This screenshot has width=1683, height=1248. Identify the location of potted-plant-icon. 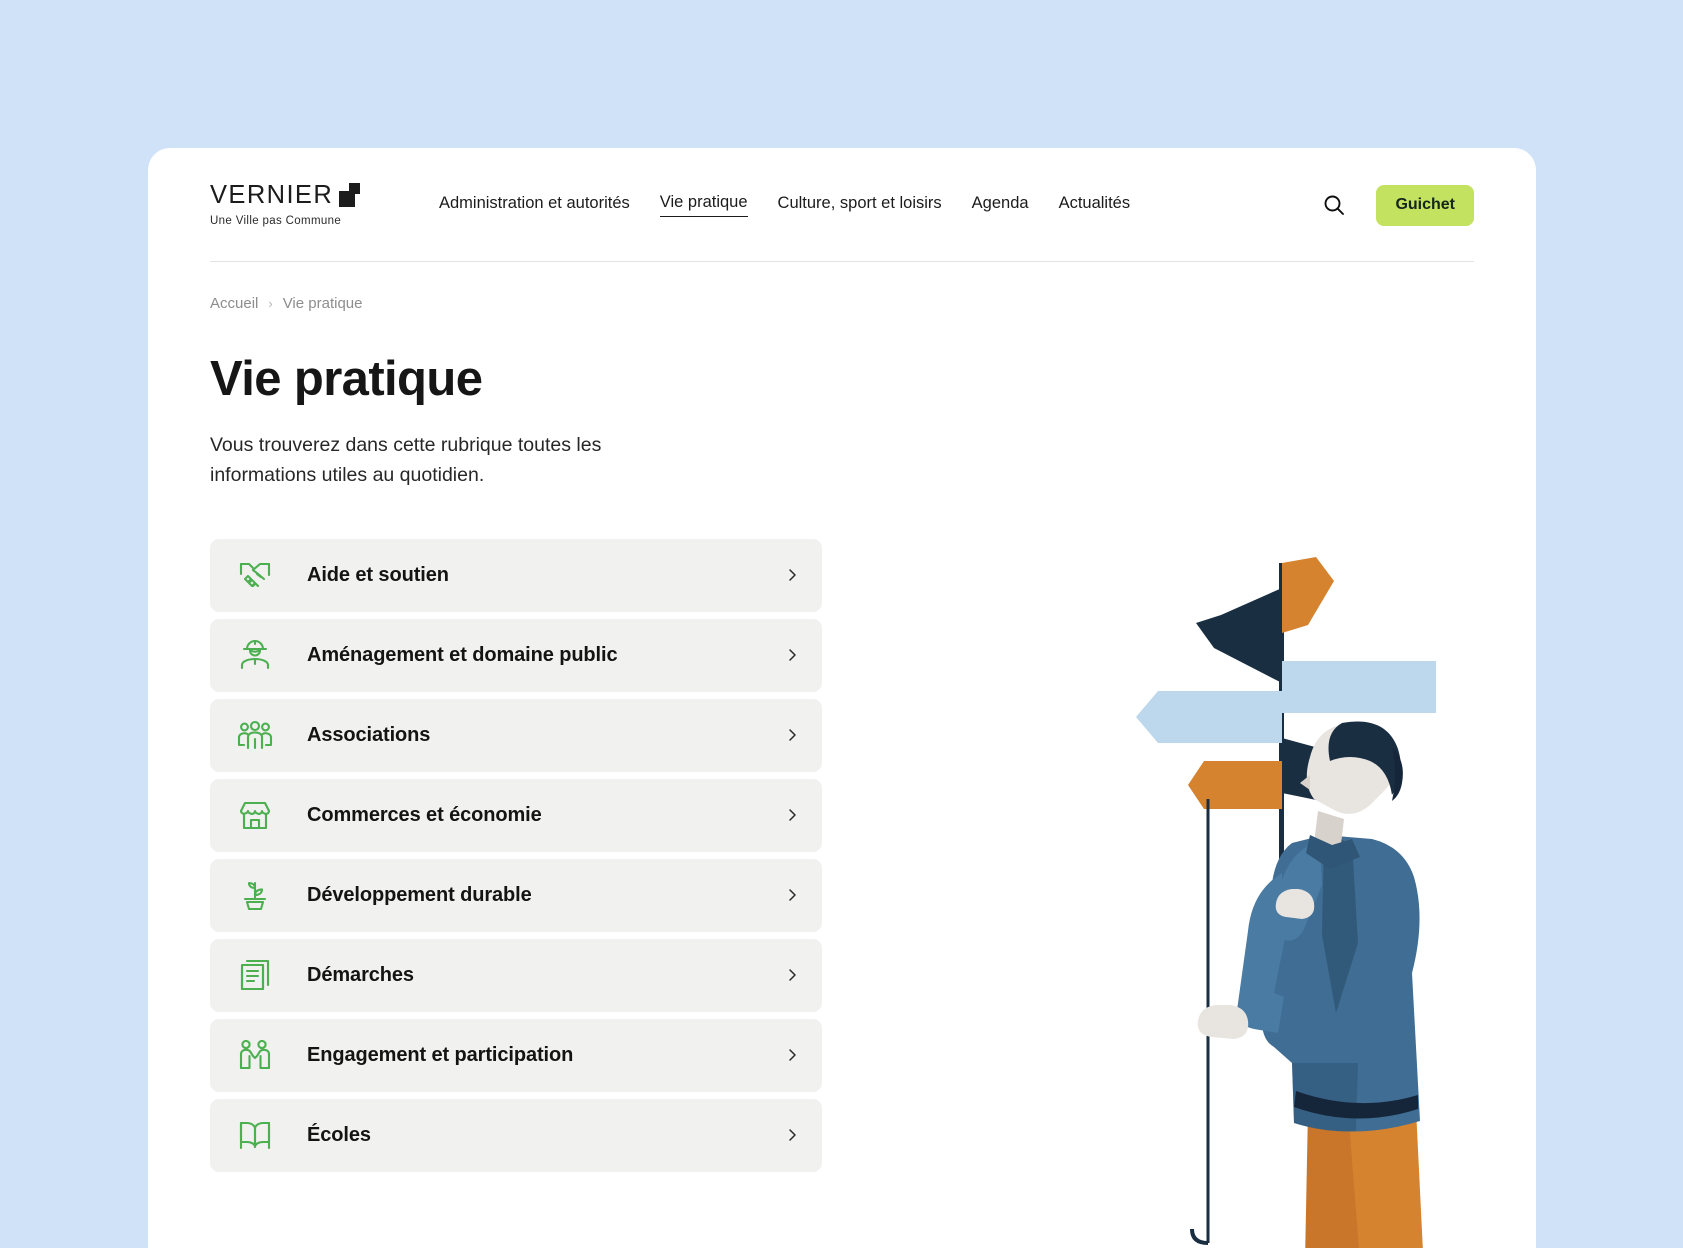
(255, 895).